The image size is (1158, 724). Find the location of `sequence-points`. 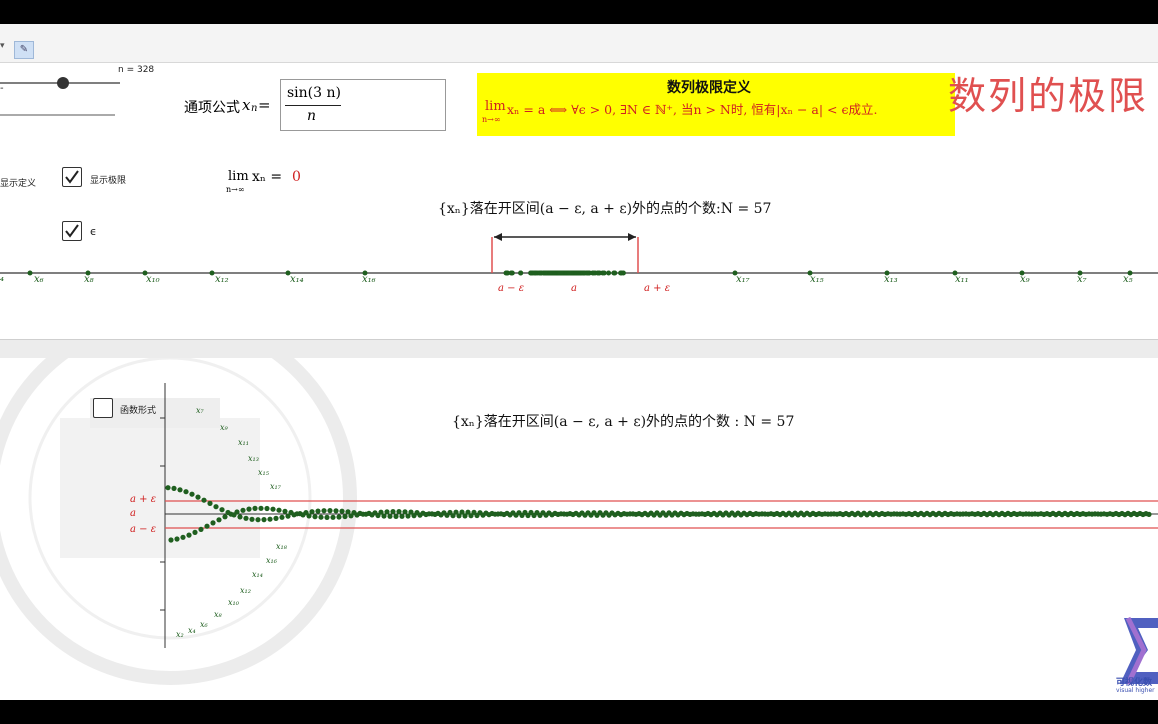

sequence-points is located at coordinates (658, 514).